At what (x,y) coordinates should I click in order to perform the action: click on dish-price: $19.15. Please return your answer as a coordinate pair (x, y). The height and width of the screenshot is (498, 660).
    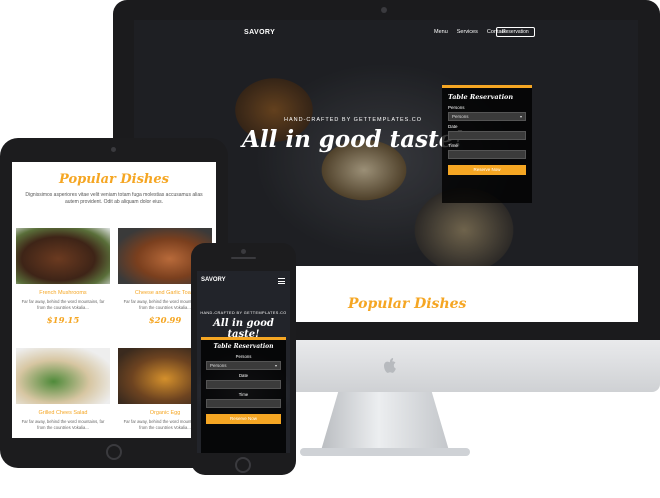
    Looking at the image, I should click on (63, 321).